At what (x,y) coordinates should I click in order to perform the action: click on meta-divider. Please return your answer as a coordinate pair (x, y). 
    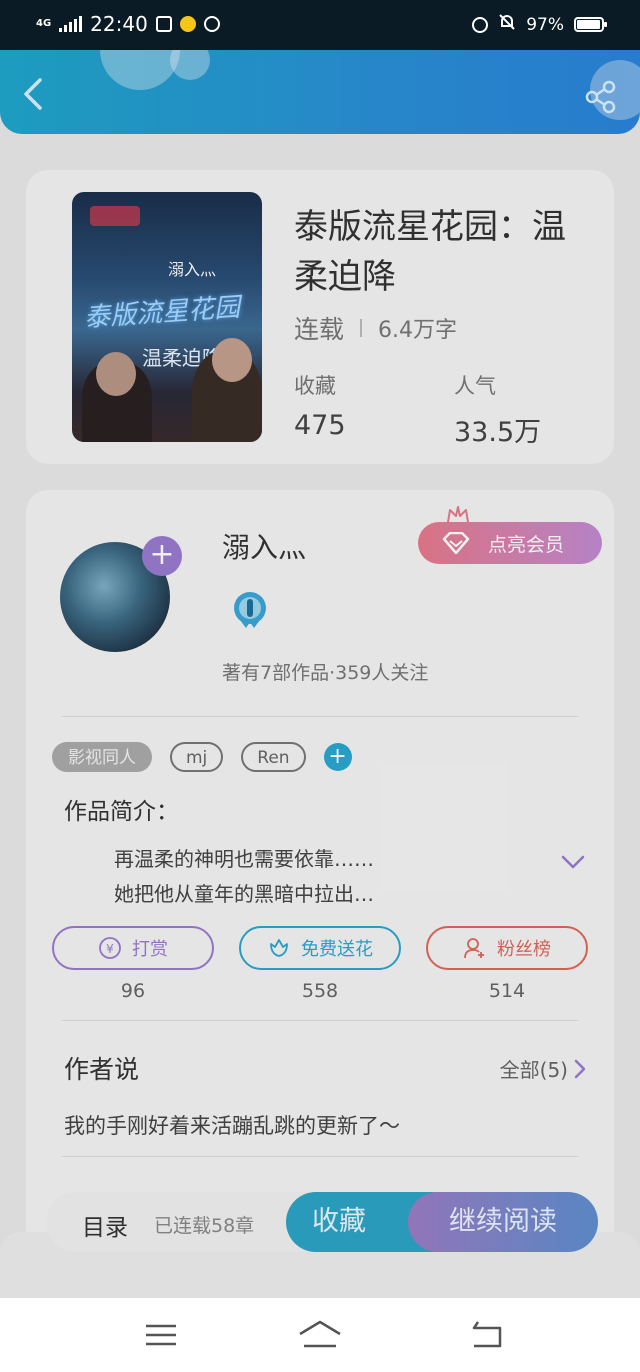
    Looking at the image, I should click on (361, 328).